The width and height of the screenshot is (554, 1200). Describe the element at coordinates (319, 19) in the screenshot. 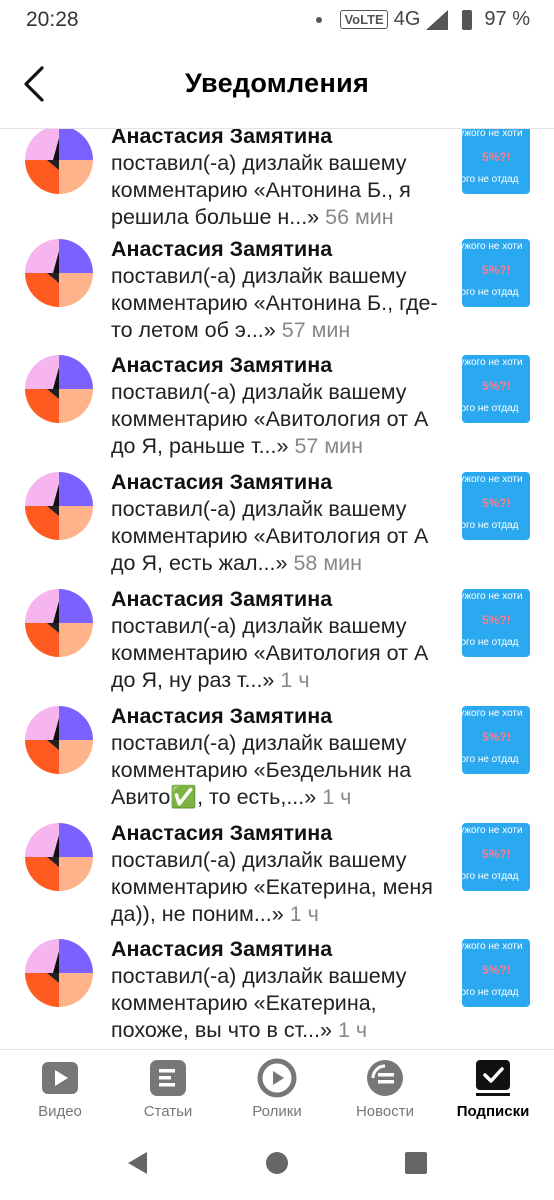

I see `notification-dot-icon` at that location.